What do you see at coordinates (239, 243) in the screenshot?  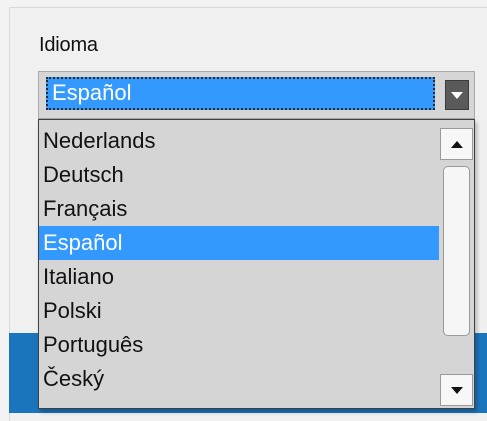 I see `option-espanol: Español` at bounding box center [239, 243].